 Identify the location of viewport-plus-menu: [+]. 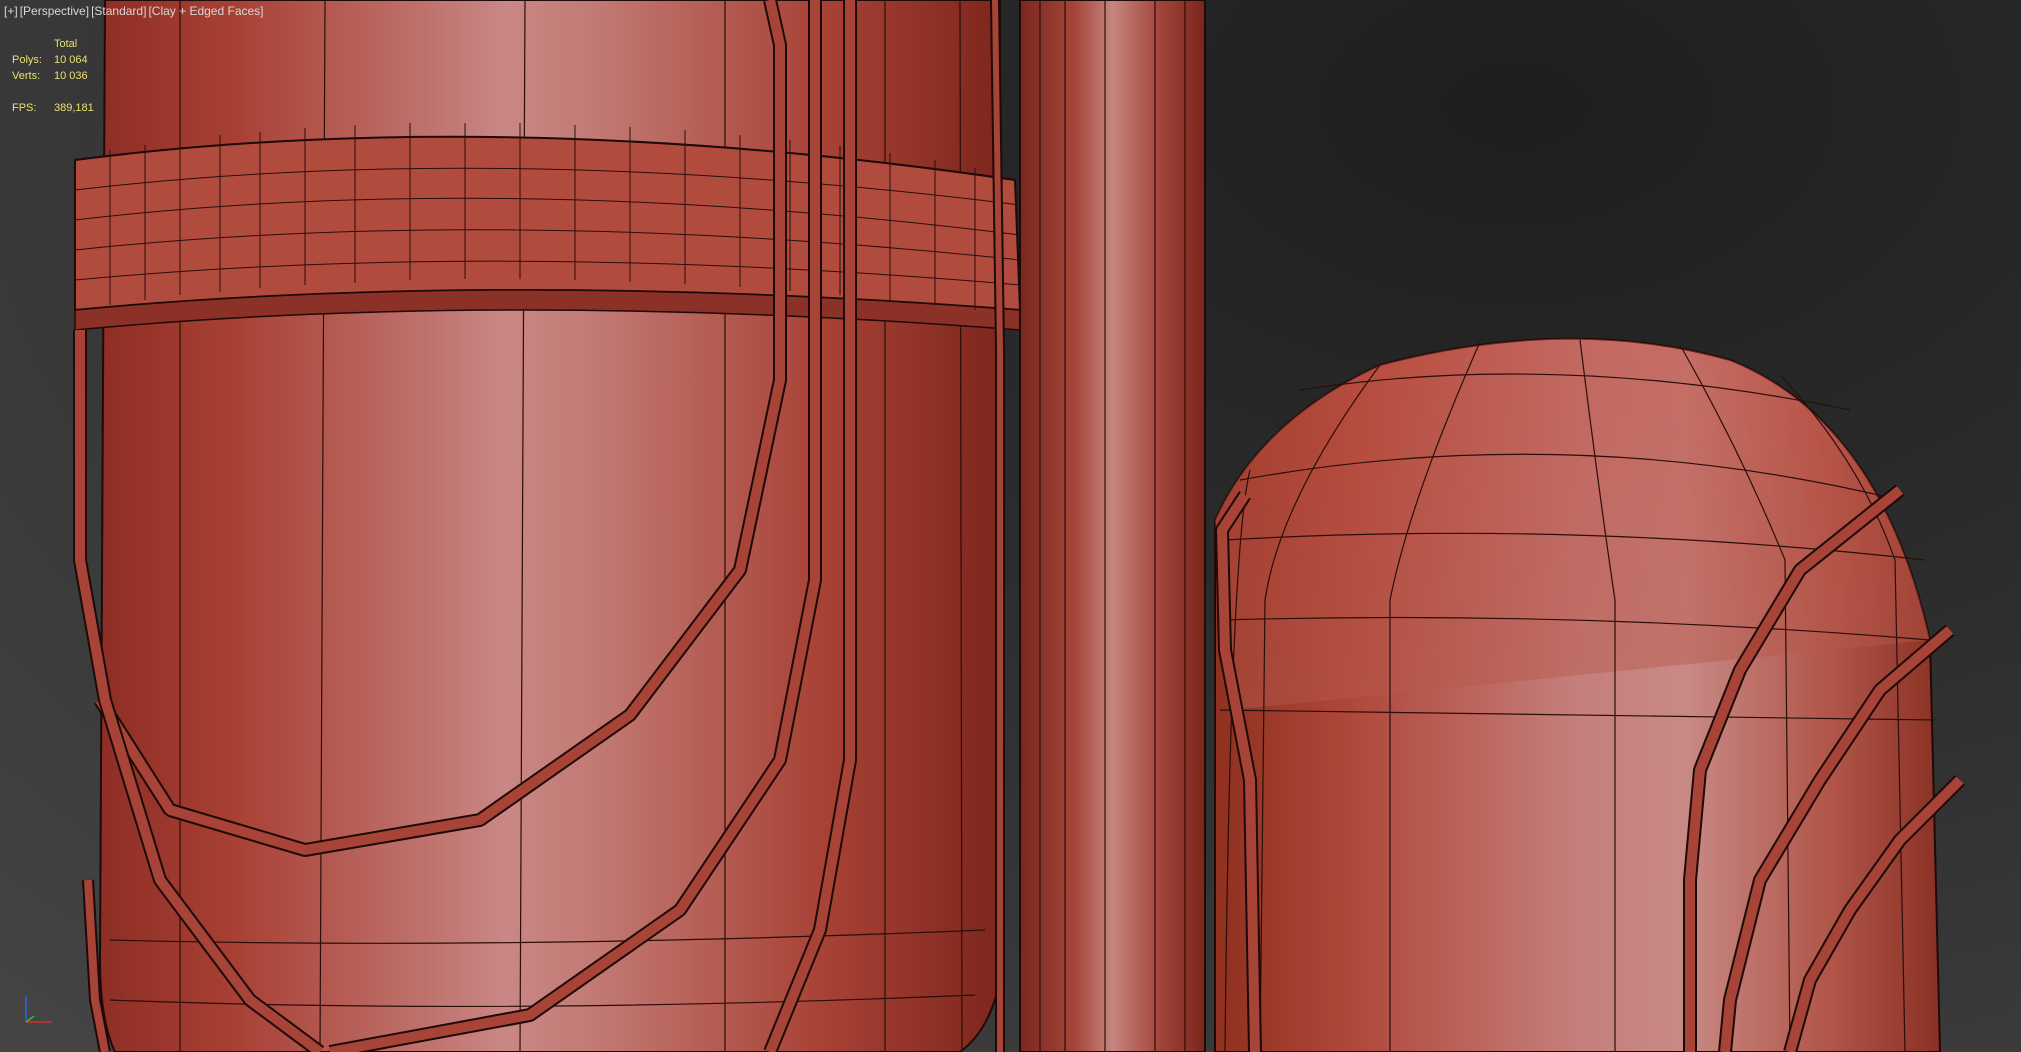
(11, 11).